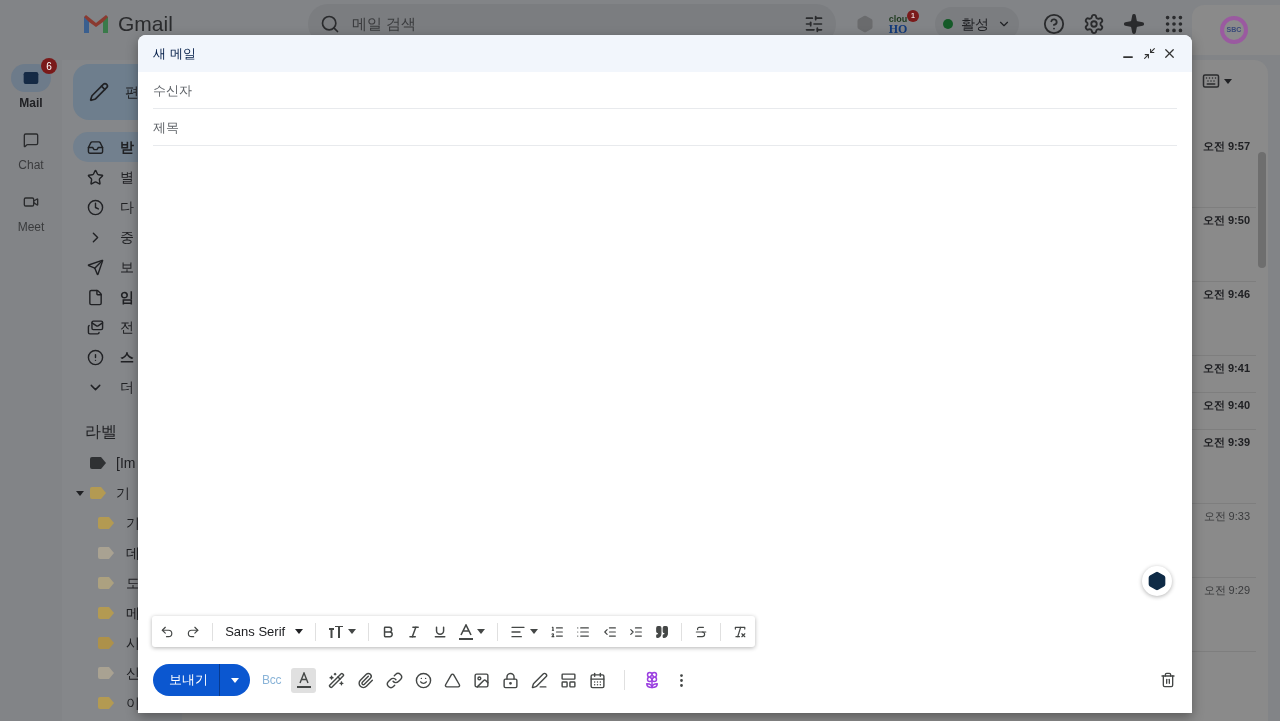 This screenshot has height=721, width=1280. I want to click on mail-time: 오전 9:39, so click(1226, 442).